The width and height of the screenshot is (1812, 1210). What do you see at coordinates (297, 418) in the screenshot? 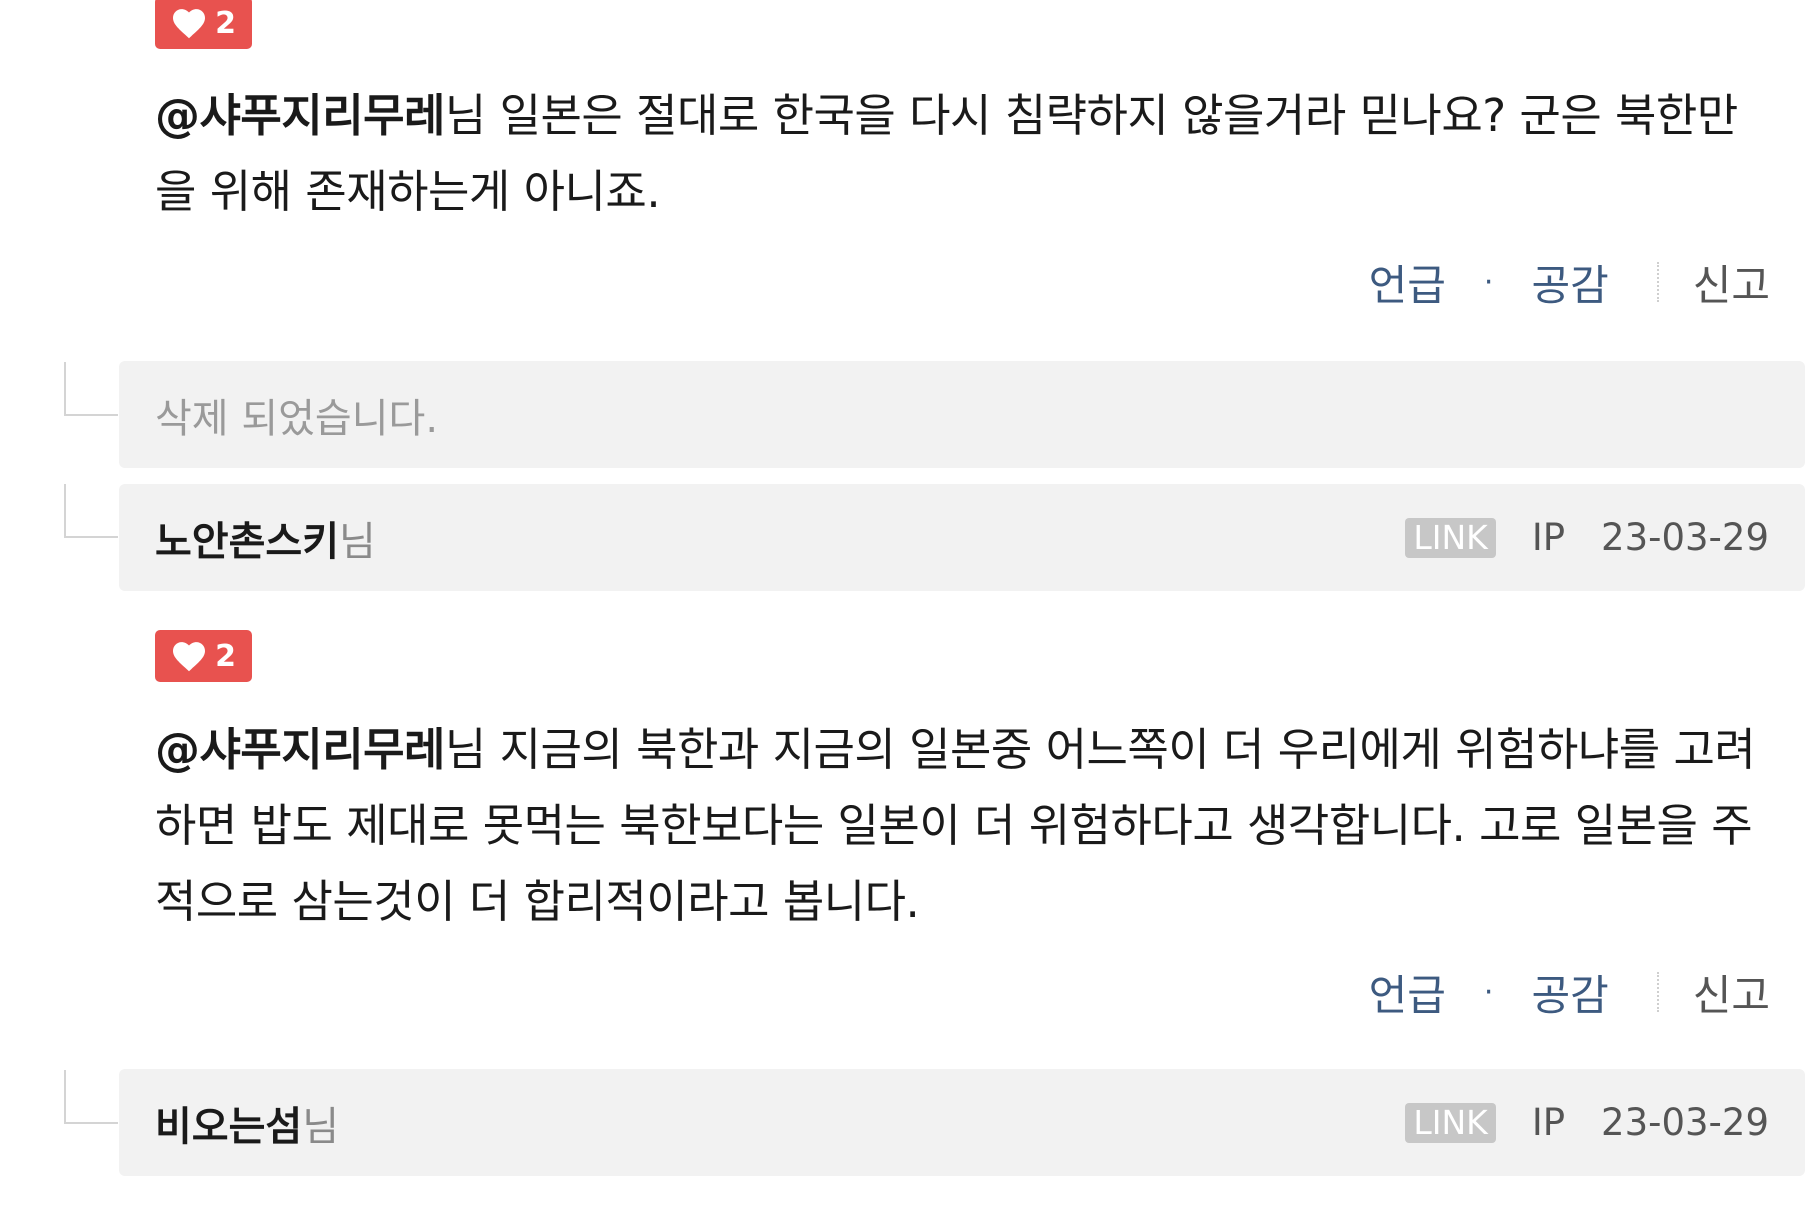
I see `deleted-message: 삭제 되었습니다.` at bounding box center [297, 418].